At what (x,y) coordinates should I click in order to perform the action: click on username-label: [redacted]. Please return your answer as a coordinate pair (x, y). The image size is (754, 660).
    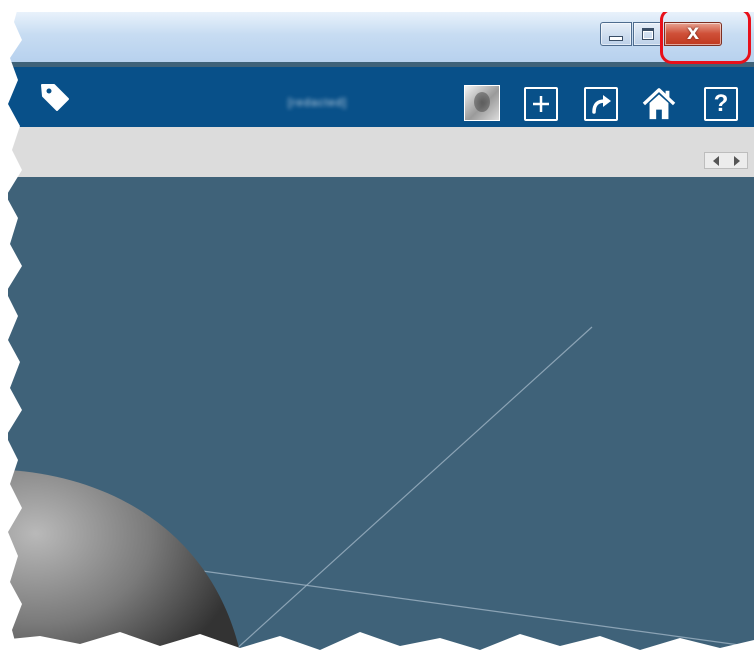
    Looking at the image, I should click on (317, 103).